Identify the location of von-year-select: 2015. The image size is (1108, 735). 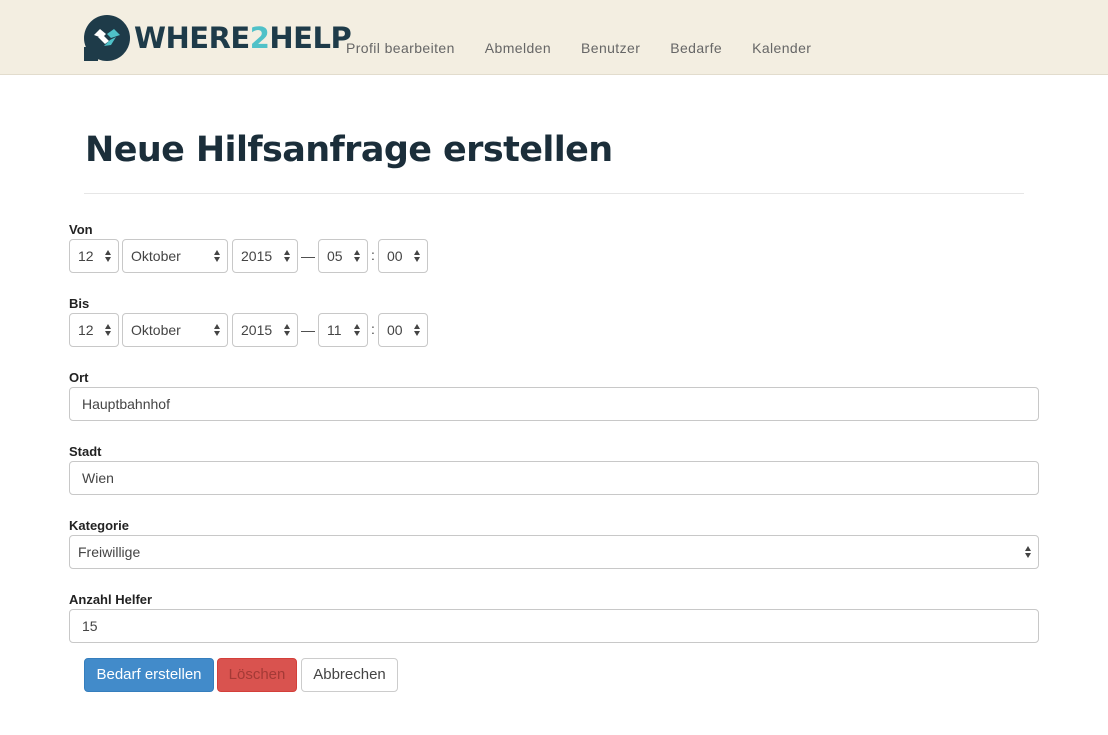
(265, 256).